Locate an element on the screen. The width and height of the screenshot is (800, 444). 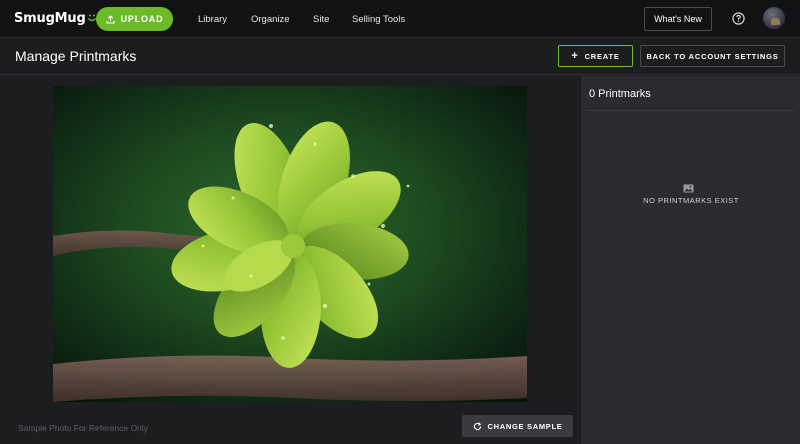
whats-new-button: What's New is located at coordinates (678, 19).